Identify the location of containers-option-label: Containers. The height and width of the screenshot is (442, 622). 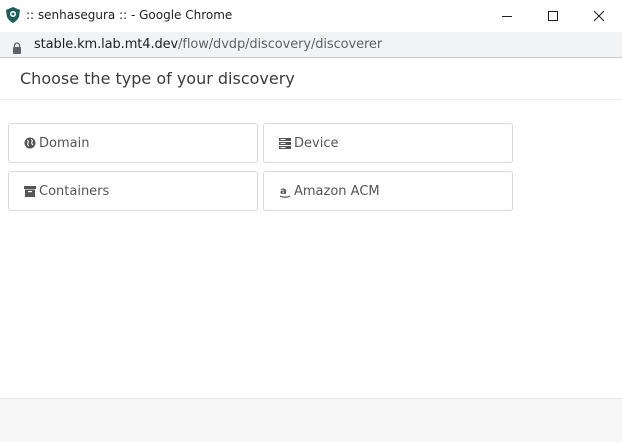
(74, 191).